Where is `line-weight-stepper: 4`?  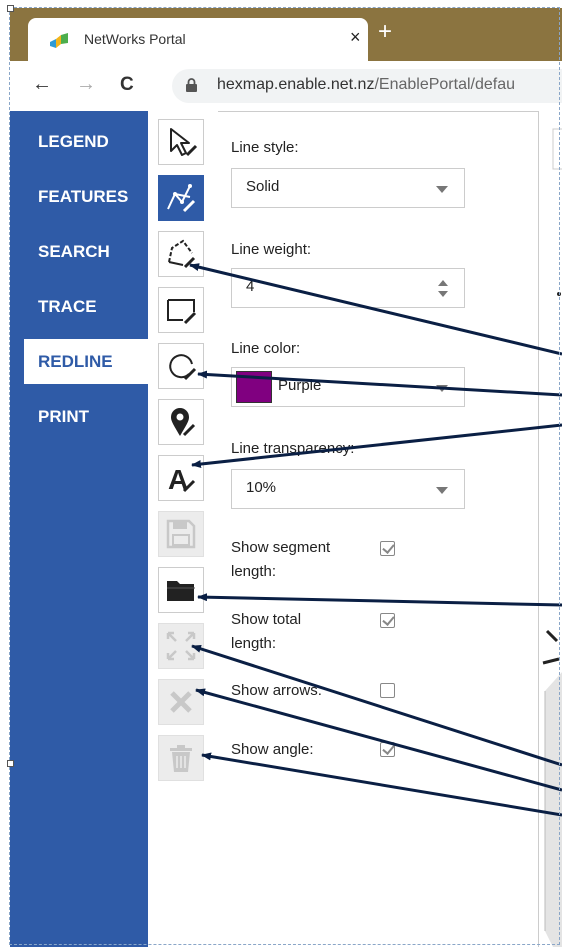
line-weight-stepper: 4 is located at coordinates (348, 288).